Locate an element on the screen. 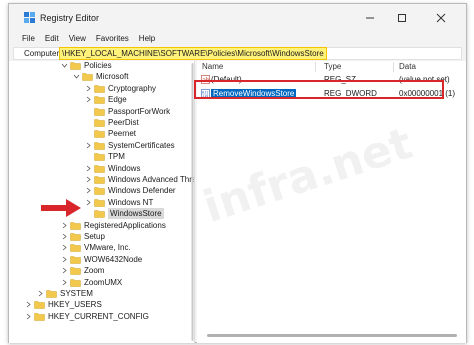 This screenshot has width=474, height=345. tree-item-systemcertificates: SystemCertificates is located at coordinates (130, 145).